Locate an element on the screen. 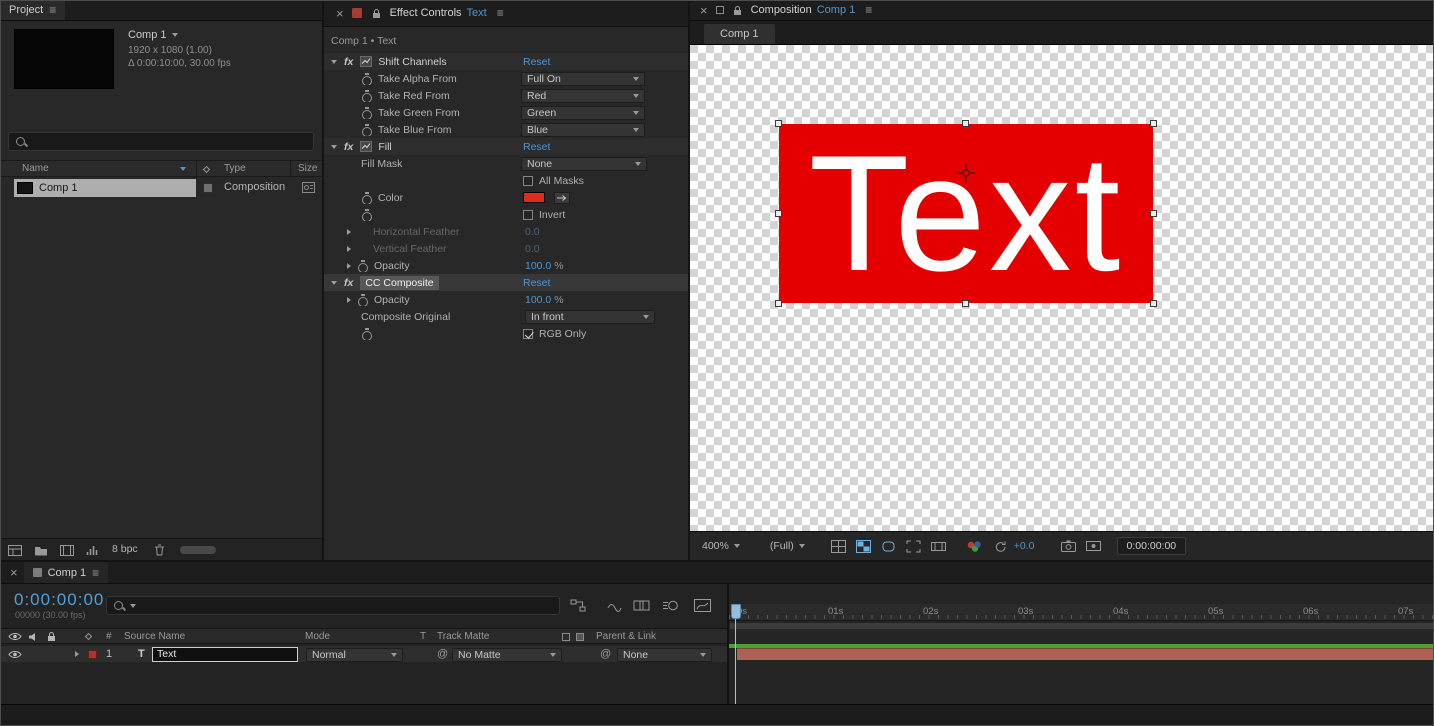 The width and height of the screenshot is (1434, 726). effect-name-selected: CC Composite is located at coordinates (399, 282).